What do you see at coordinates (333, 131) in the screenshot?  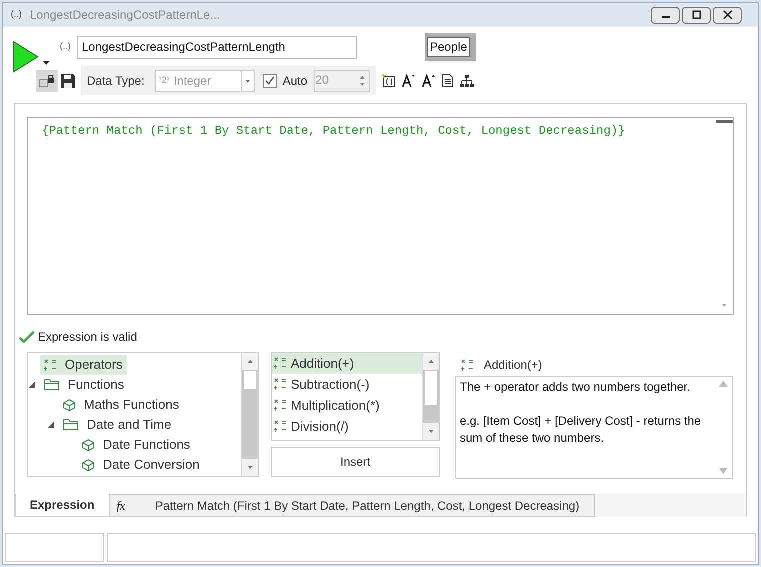 I see `code-text: {Pattern Match (First 1 By Start Date, Pattern Length, Cost, Longest Decreasing)}` at bounding box center [333, 131].